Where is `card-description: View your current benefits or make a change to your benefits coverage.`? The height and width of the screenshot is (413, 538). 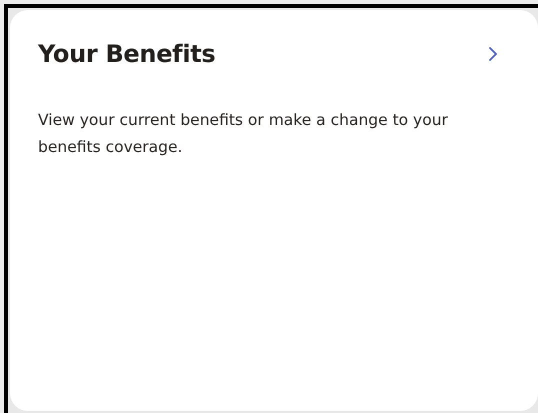 card-description: View your current benefits or make a change to your benefits coverage. is located at coordinates (243, 134).